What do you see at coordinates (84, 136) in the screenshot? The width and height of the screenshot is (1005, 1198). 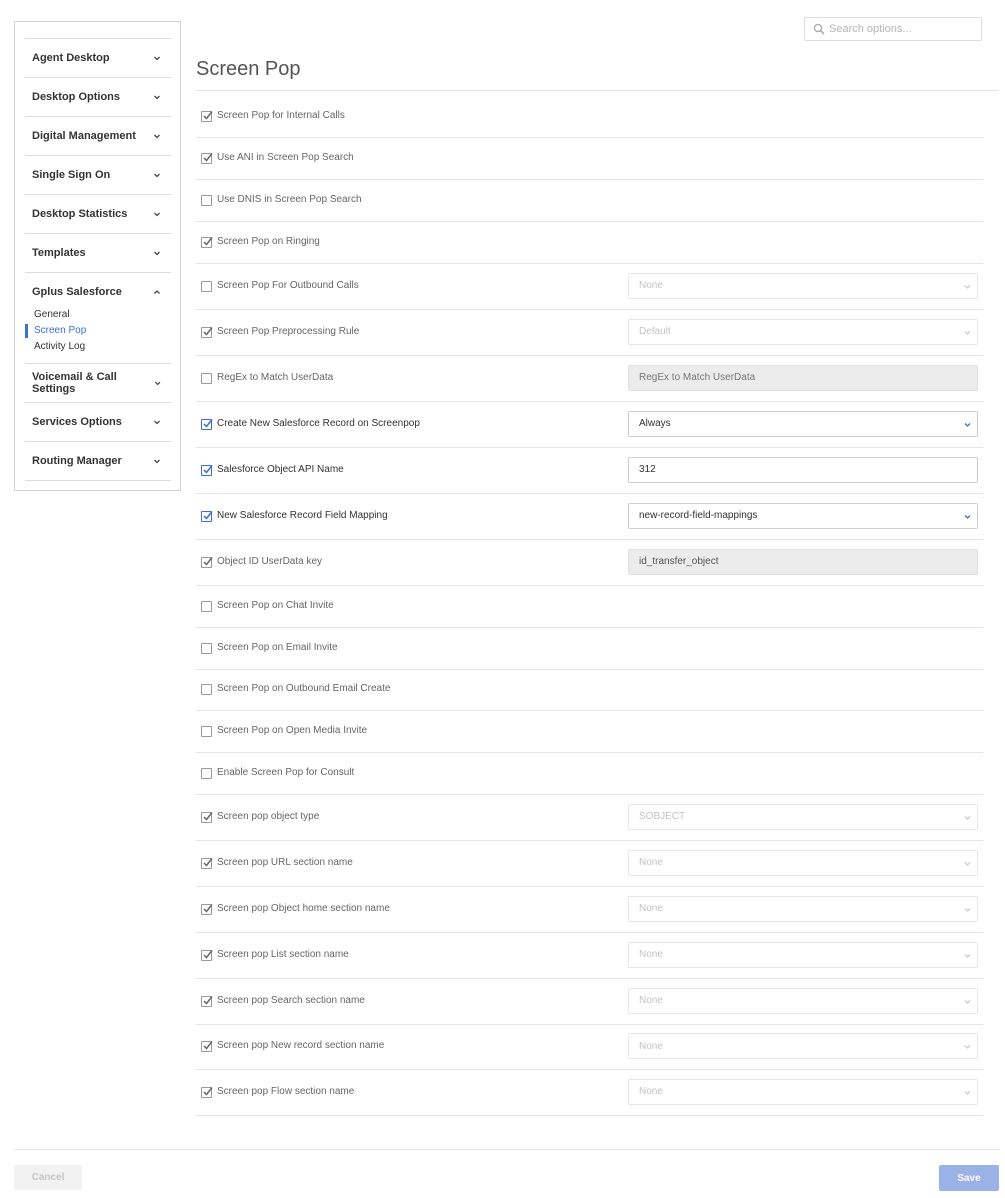 I see `sidebar-group-label: Digital Management` at bounding box center [84, 136].